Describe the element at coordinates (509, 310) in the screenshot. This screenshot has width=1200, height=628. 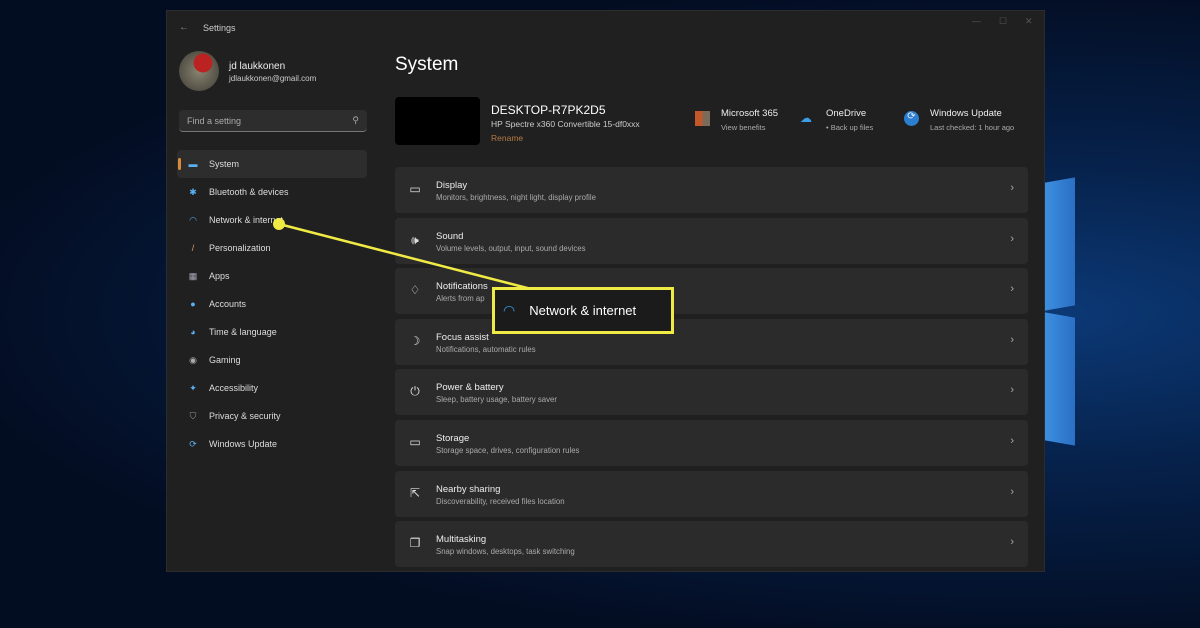
I see `wifi-icon: ◠` at that location.